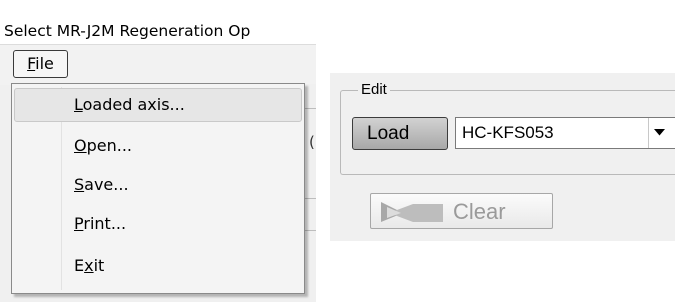 The image size is (675, 302). I want to click on clear-button-label: Clear, so click(479, 211).